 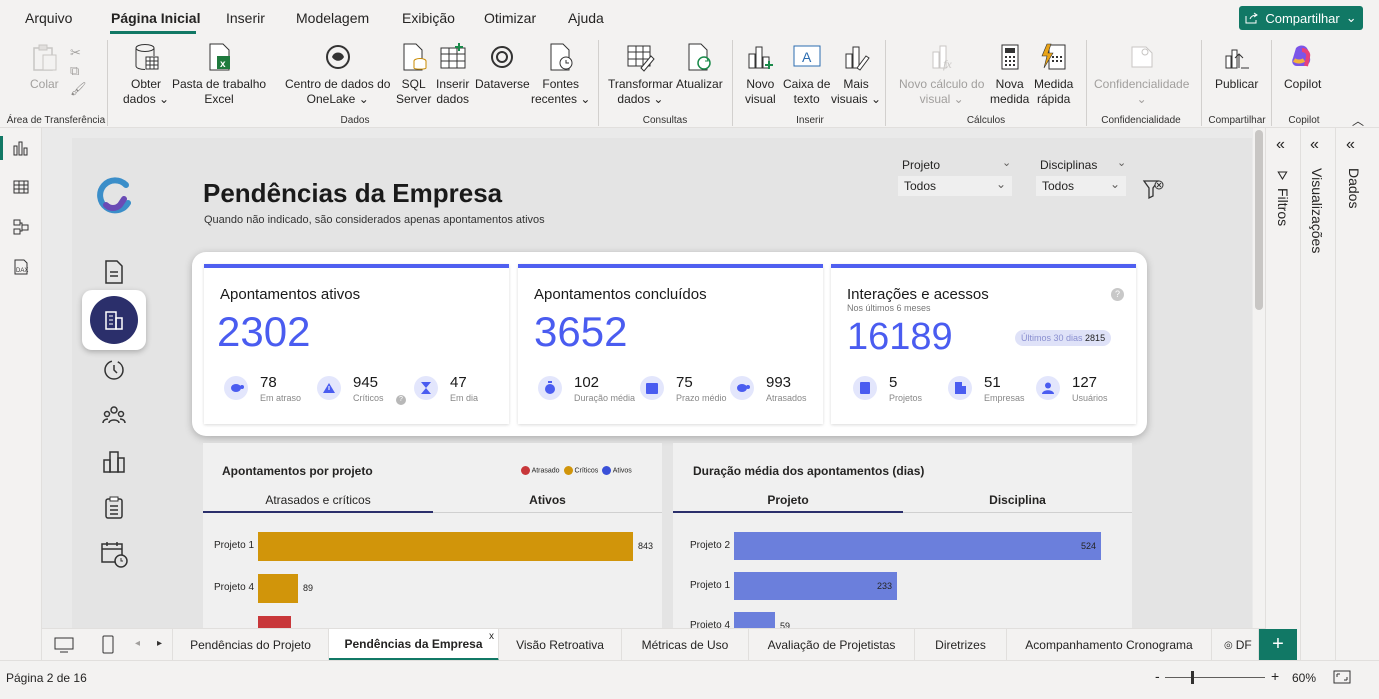 What do you see at coordinates (21, 227) in the screenshot?
I see `model-view-icon` at bounding box center [21, 227].